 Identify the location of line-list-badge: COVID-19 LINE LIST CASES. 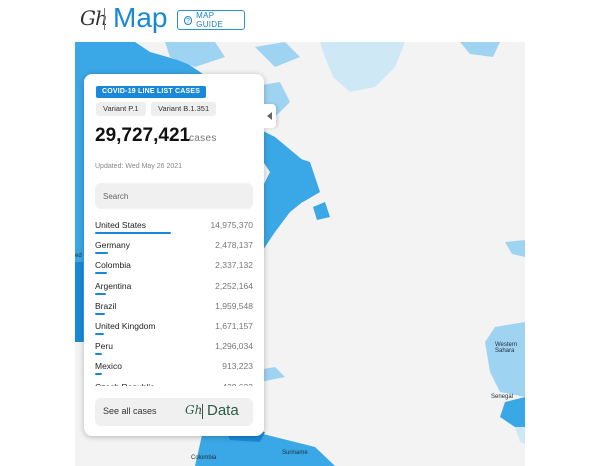
(151, 92).